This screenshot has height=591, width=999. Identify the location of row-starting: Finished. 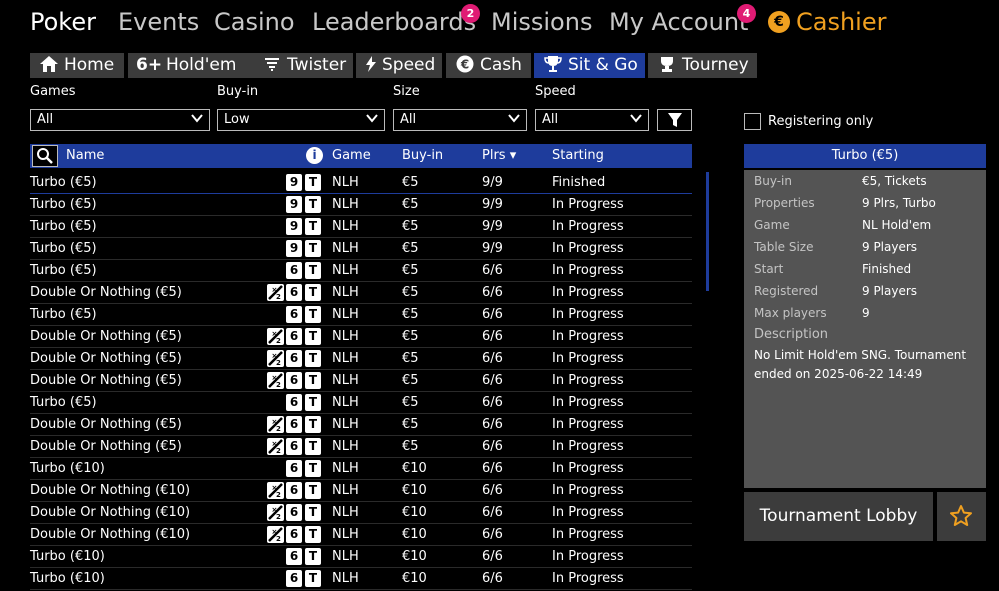
(579, 182).